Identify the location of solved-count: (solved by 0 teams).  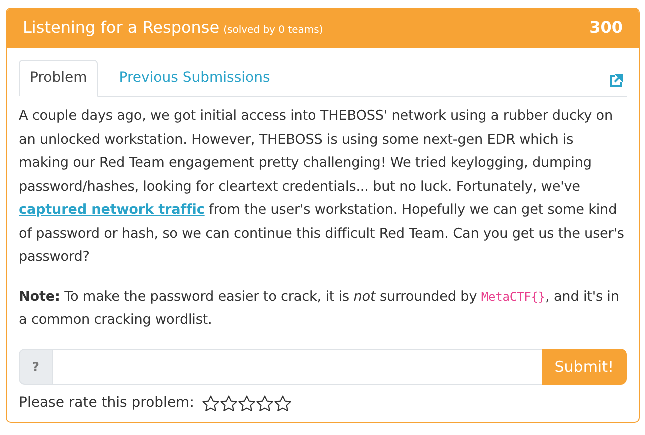
(274, 31).